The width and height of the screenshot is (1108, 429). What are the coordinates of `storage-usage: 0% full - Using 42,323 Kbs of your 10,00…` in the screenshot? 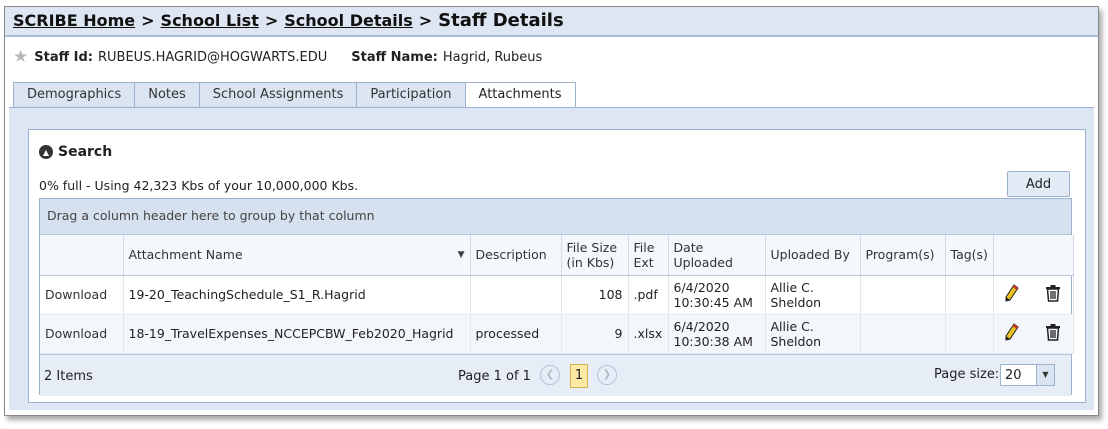 It's located at (199, 185).